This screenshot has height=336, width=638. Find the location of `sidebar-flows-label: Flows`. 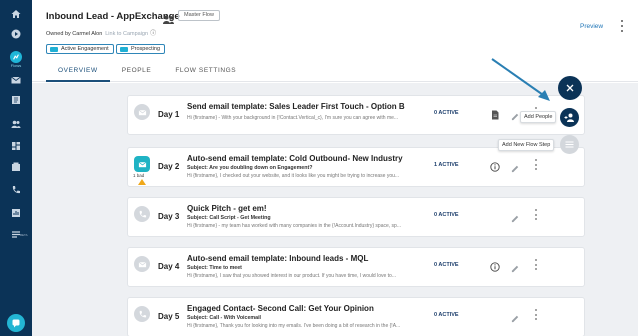

sidebar-flows-label: Flows is located at coordinates (16, 65).